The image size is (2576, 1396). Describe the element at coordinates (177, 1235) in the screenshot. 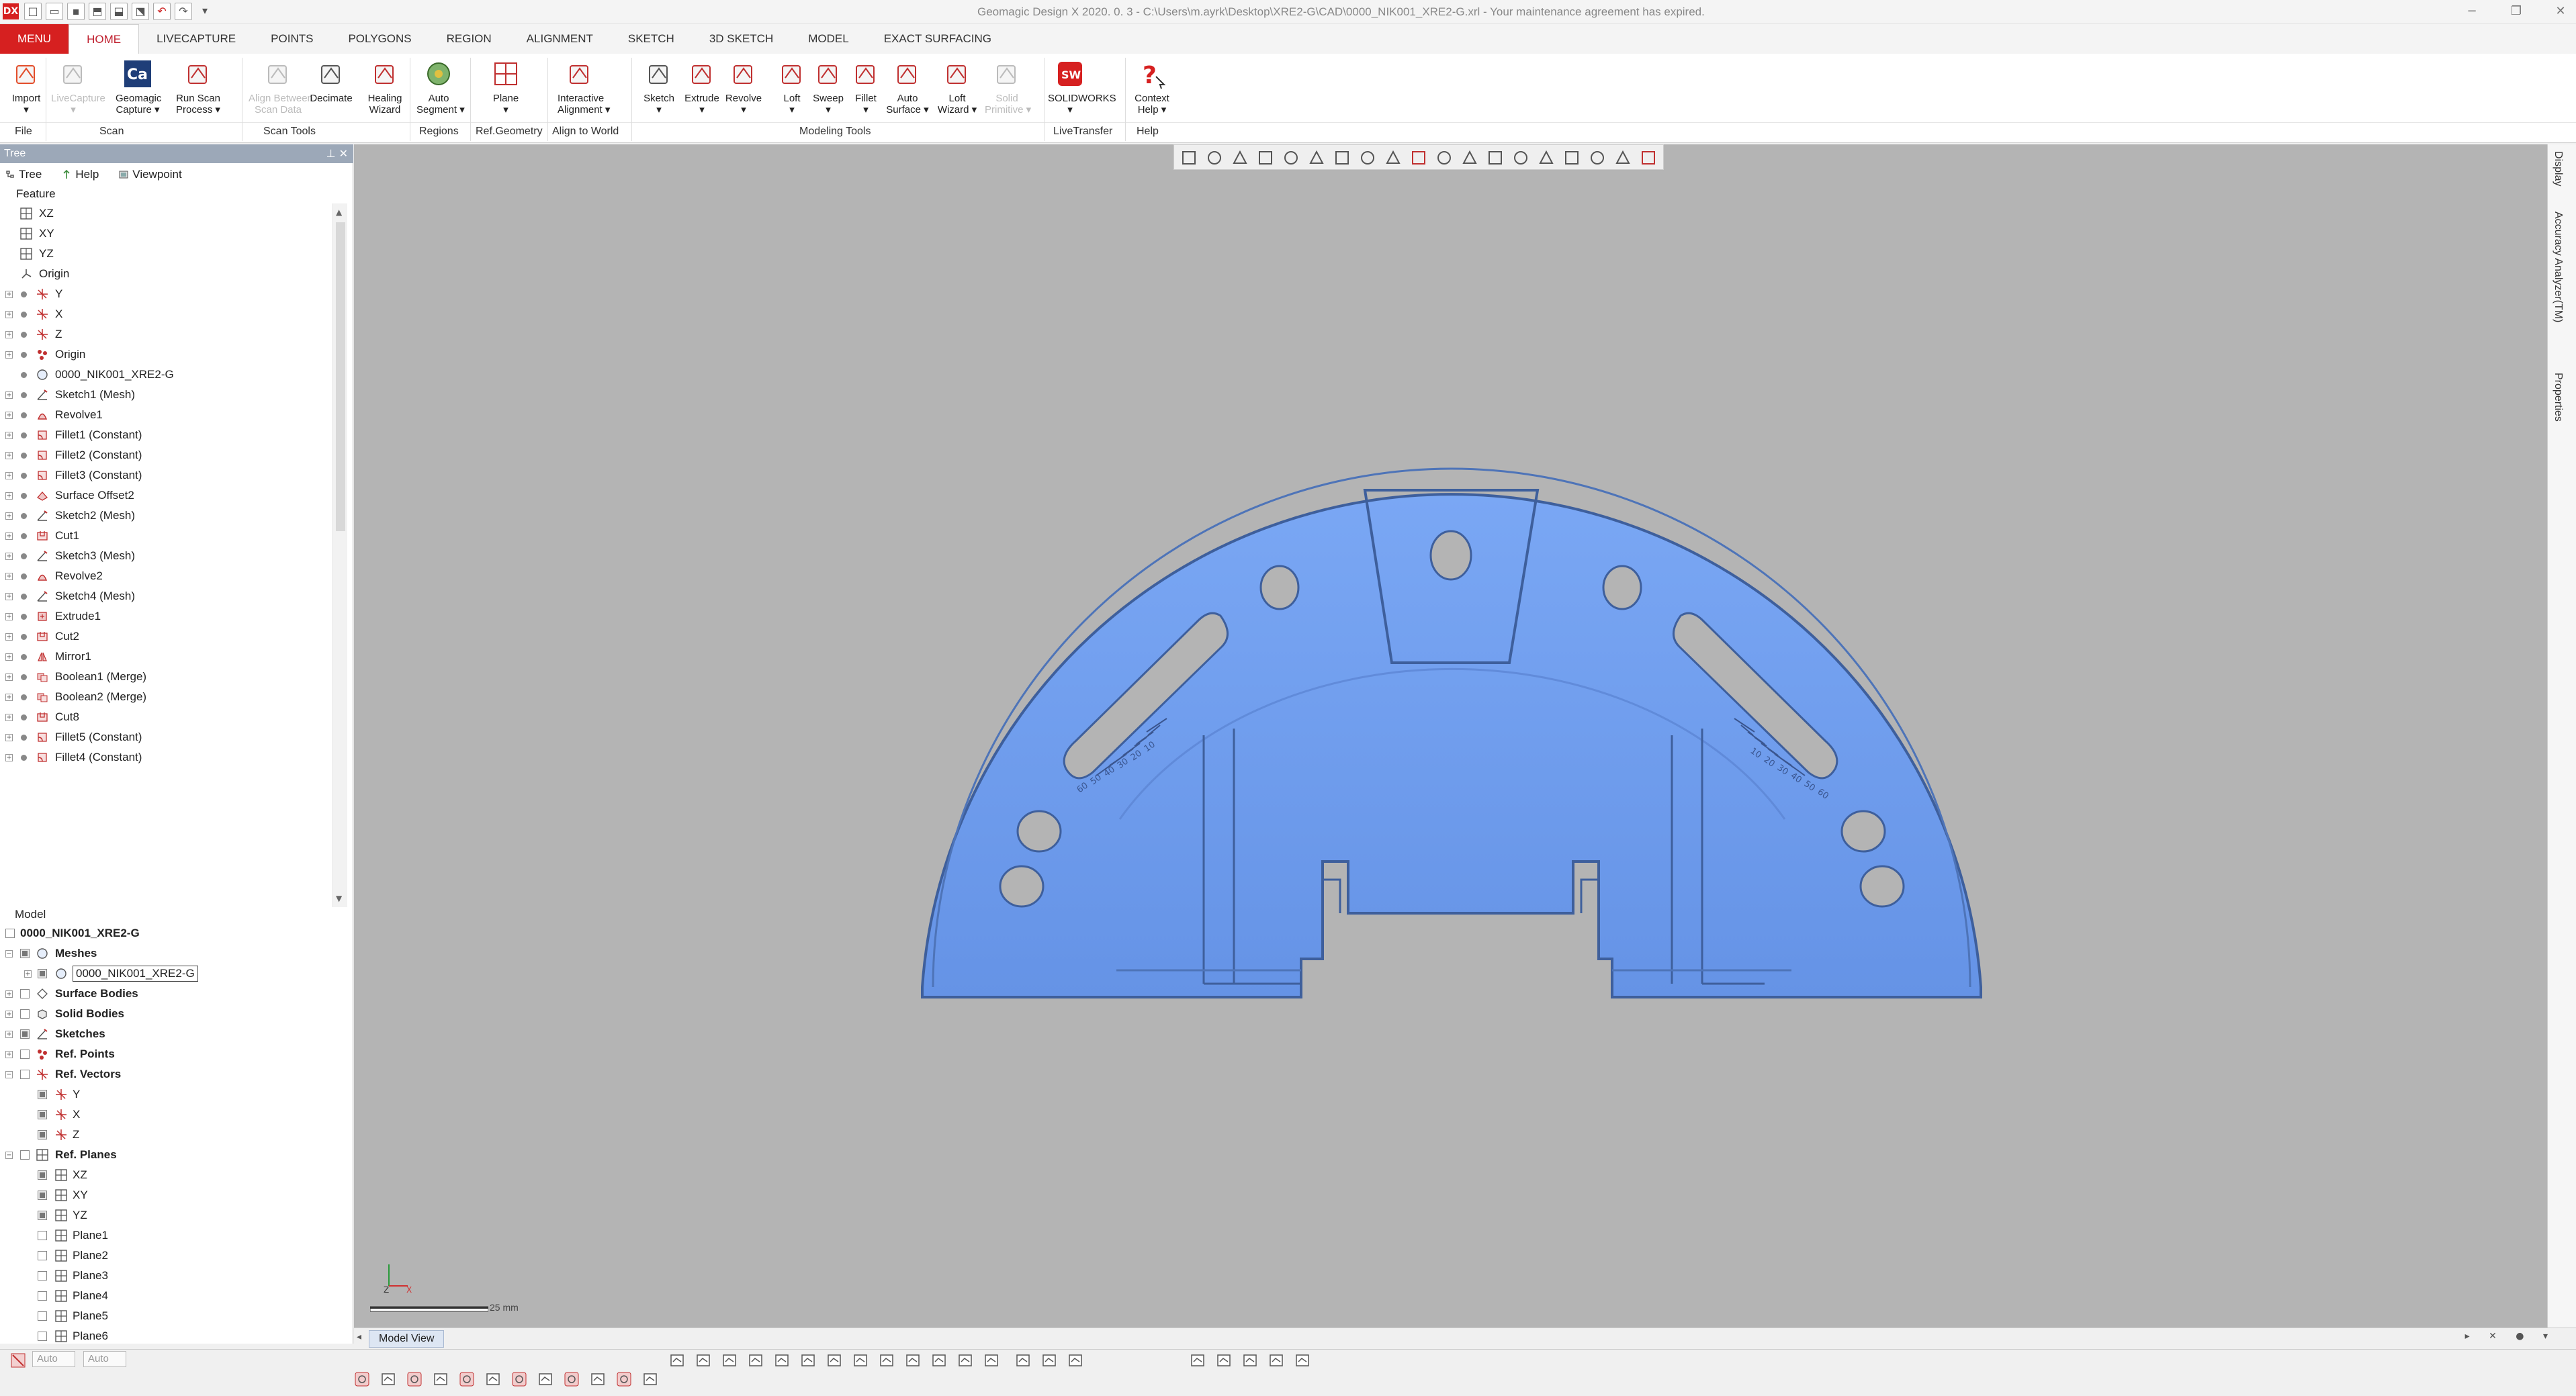

I see `model-tree-item: Plane1` at that location.